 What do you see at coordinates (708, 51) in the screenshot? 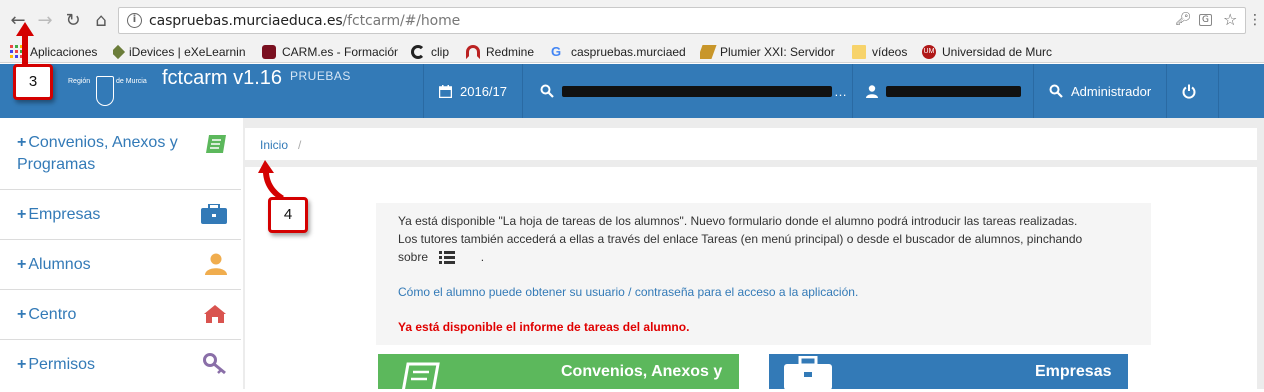
I see `plumier-icon` at bounding box center [708, 51].